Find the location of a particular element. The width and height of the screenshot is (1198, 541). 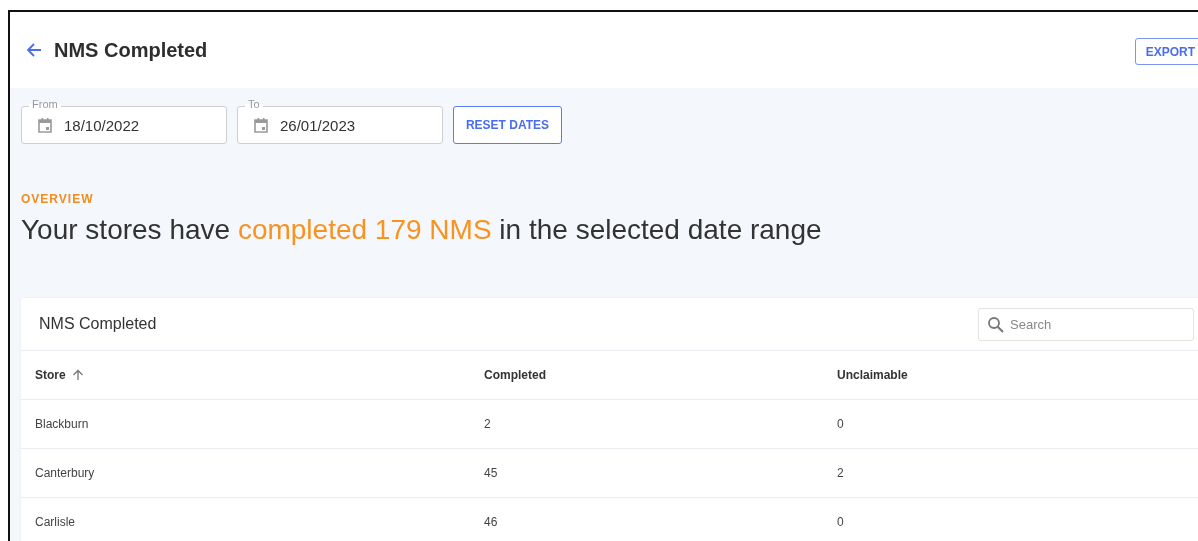

table-cell: 45 is located at coordinates (491, 473).